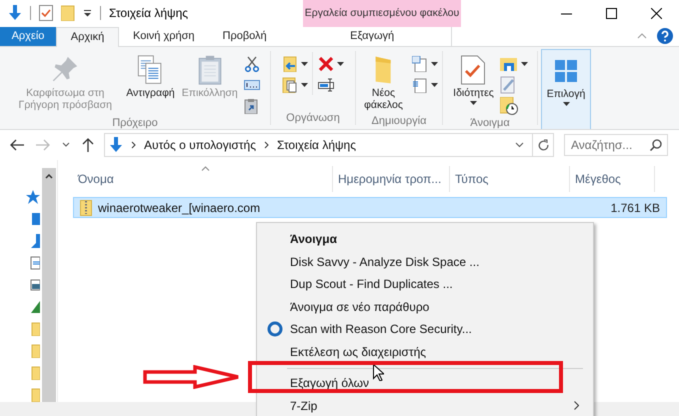  I want to click on search-icon, so click(656, 144).